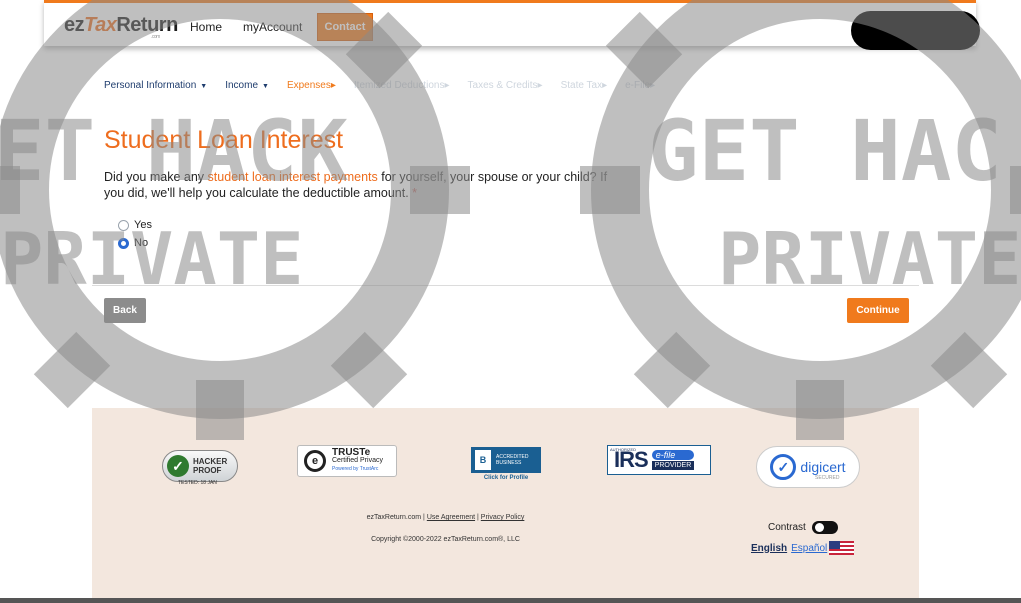 Image resolution: width=1021 pixels, height=603 pixels. I want to click on language-spanish-link: Español, so click(809, 548).